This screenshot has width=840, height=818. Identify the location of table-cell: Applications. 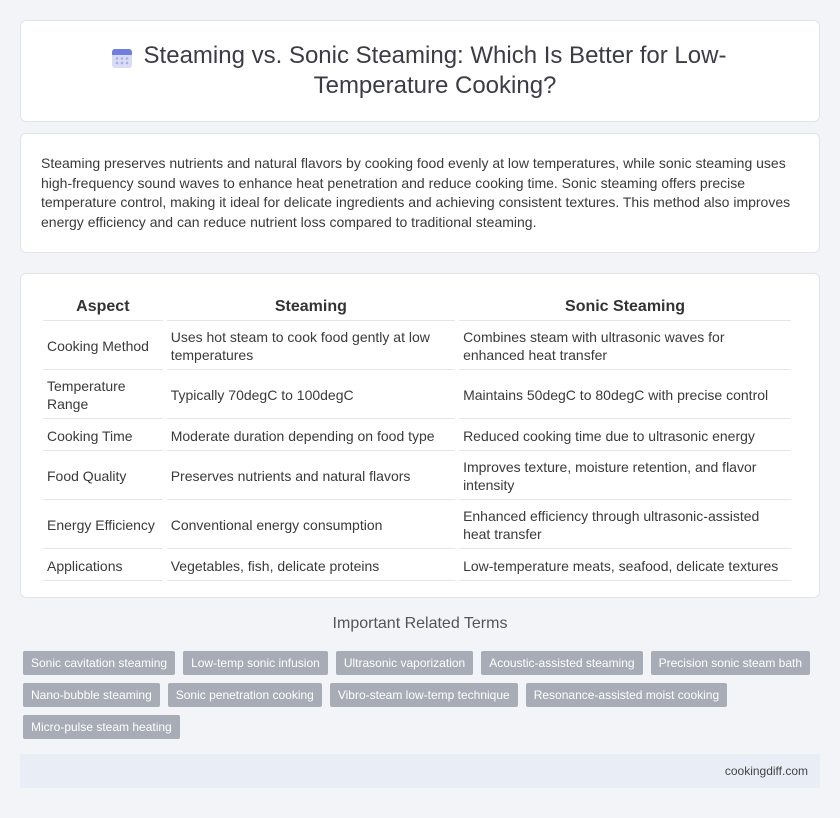
(103, 566).